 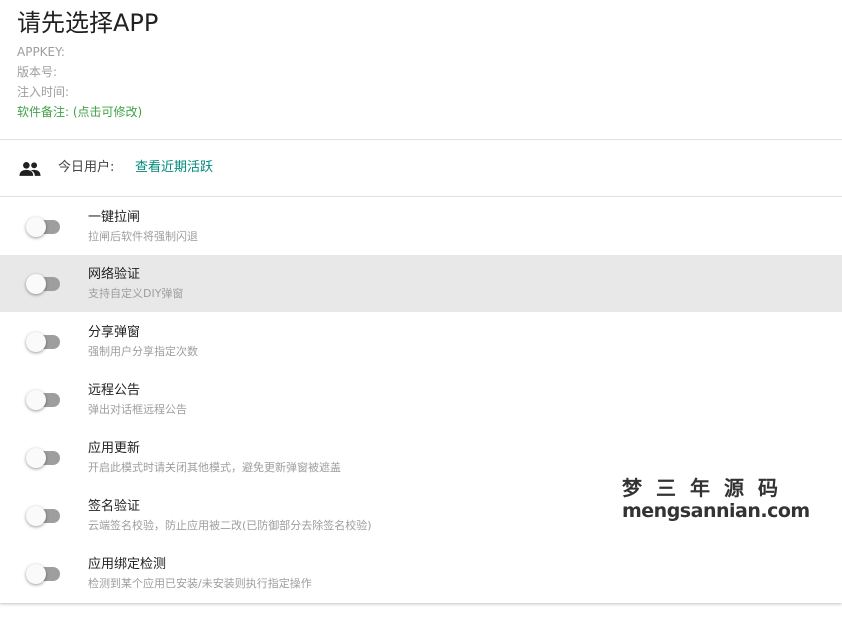 What do you see at coordinates (43, 92) in the screenshot?
I see `inject-time-label: 注入时间:` at bounding box center [43, 92].